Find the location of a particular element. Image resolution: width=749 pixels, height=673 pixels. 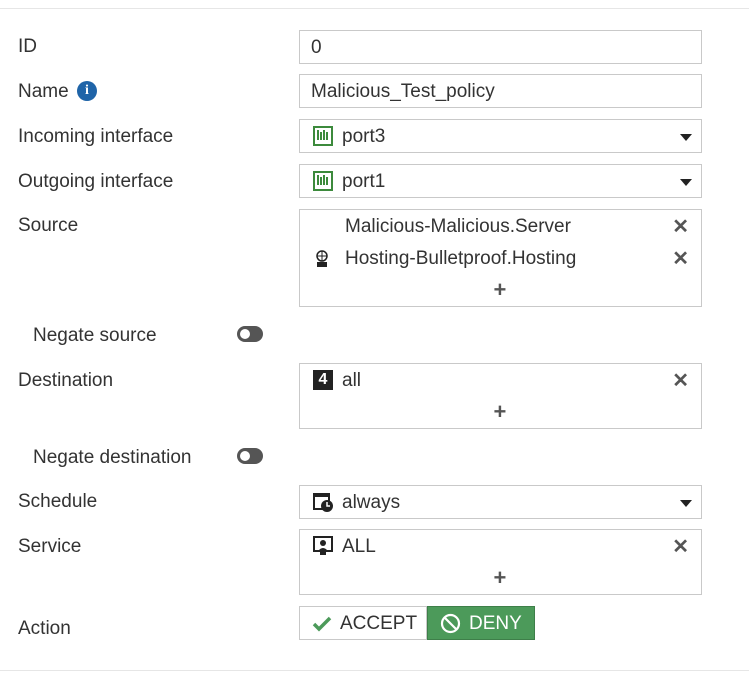

outgoing-interface-value: port1 is located at coordinates (364, 181).